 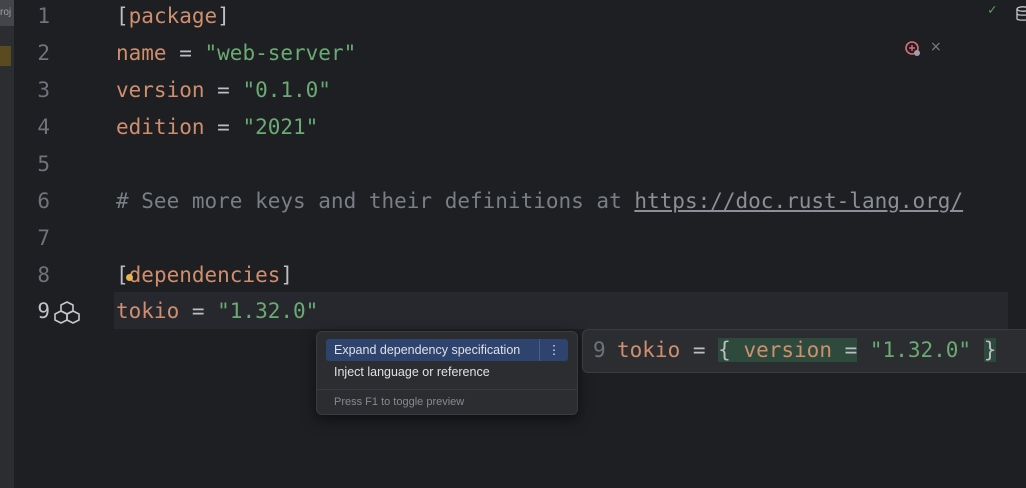 I want to click on divider, so click(x=447, y=389).